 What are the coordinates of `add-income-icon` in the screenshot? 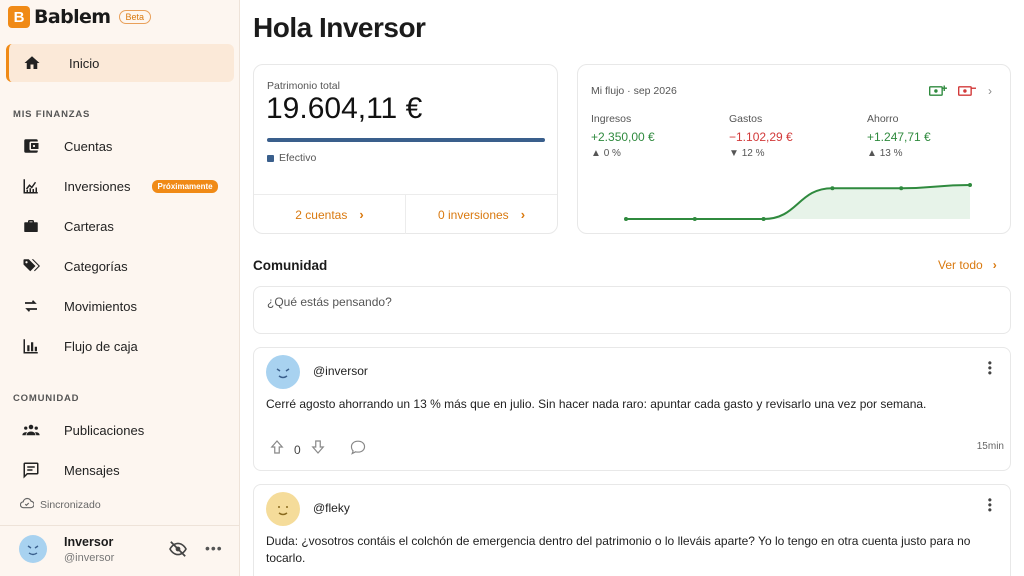 It's located at (938, 93).